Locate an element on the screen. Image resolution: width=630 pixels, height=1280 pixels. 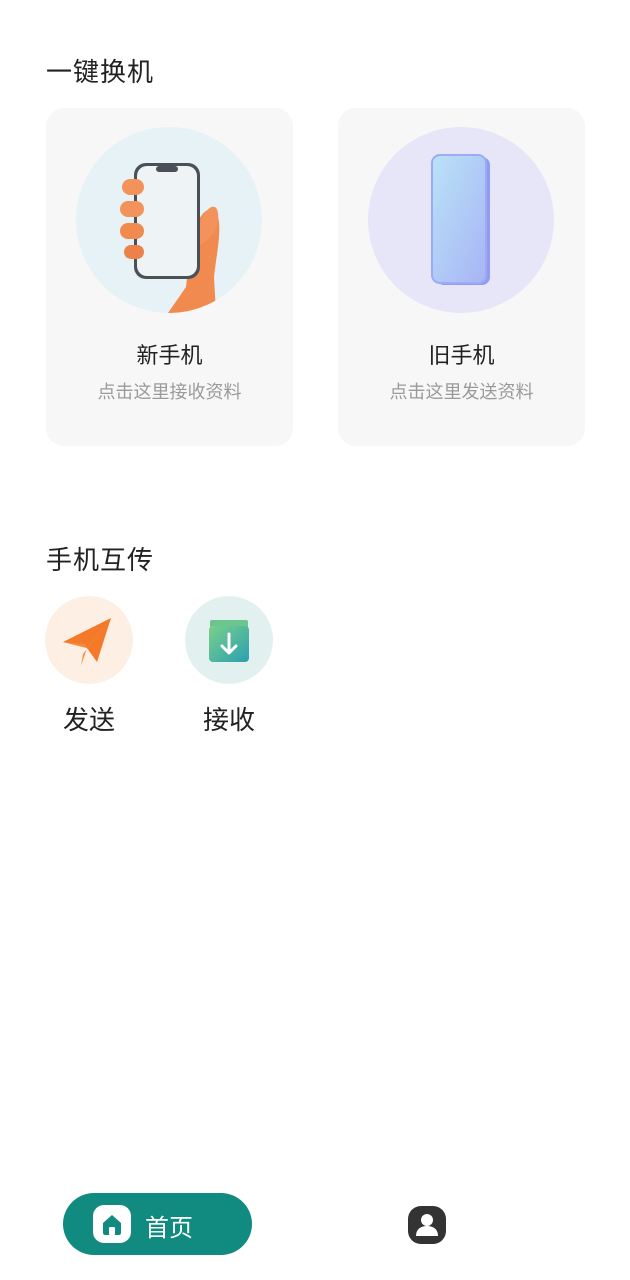
send-icon-circle is located at coordinates (89, 640).